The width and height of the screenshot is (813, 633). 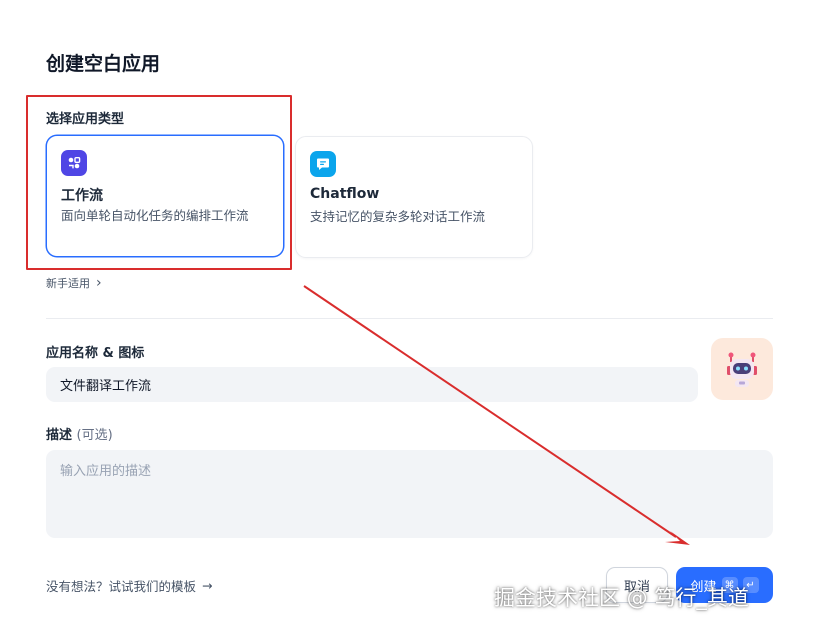 What do you see at coordinates (68, 283) in the screenshot?
I see `beginner-link-label: 新手适用` at bounding box center [68, 283].